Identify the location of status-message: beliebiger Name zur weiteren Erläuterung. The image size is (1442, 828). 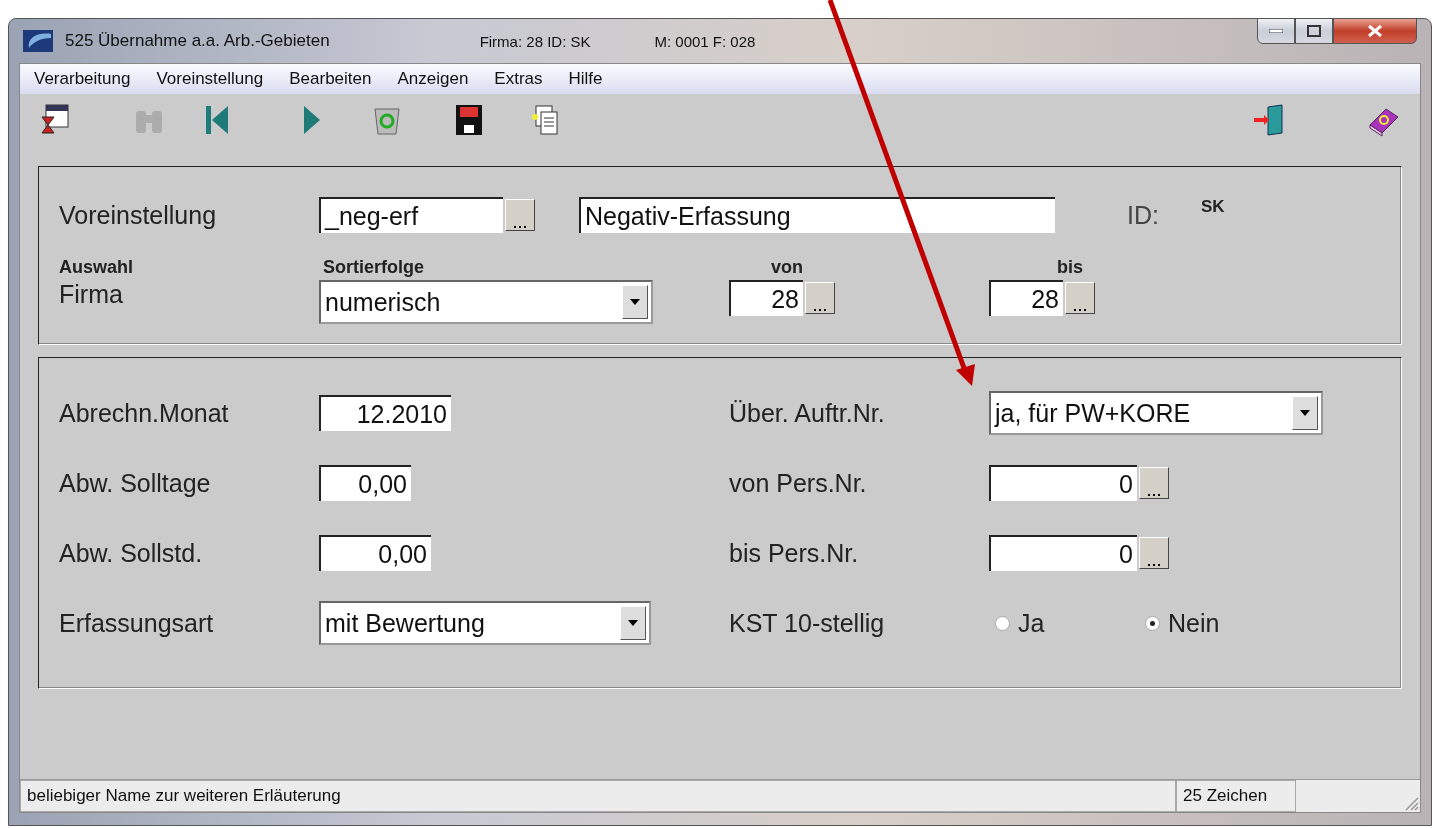
(598, 796).